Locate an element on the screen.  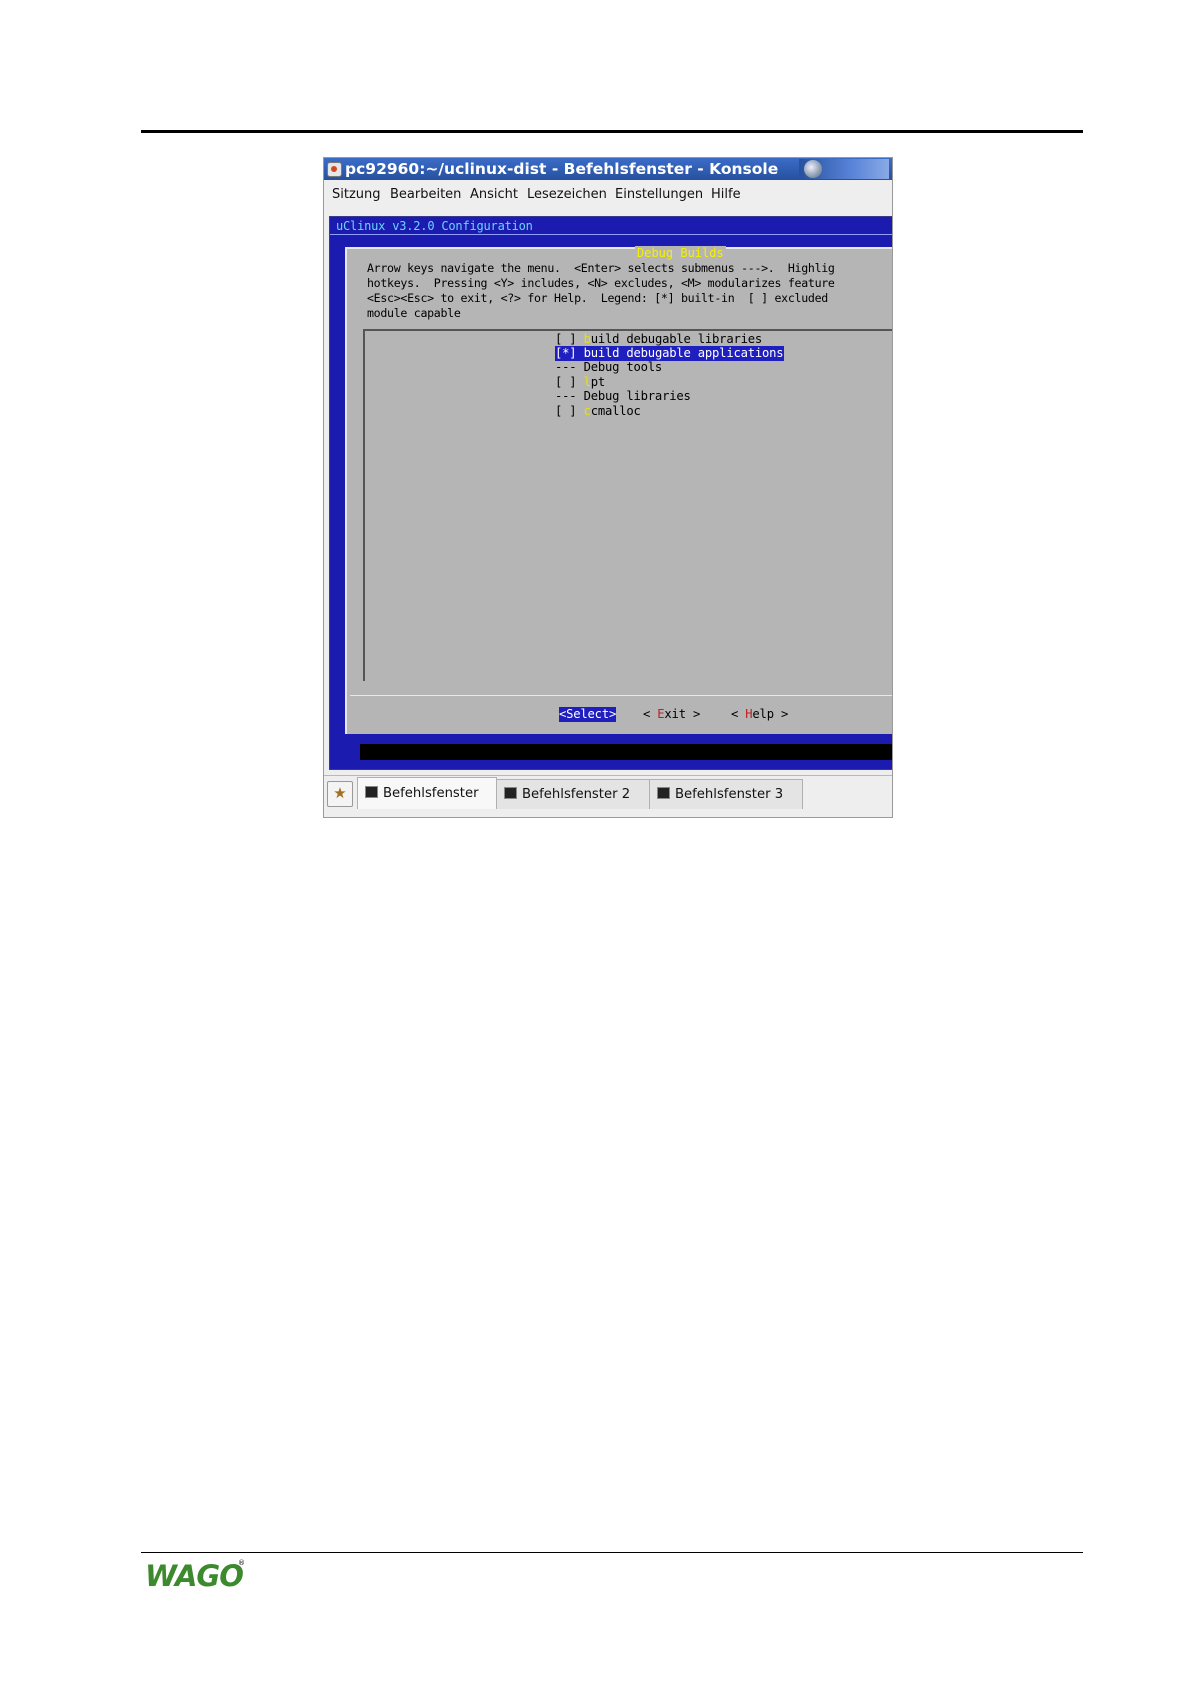
konsole-app-icon is located at coordinates (334, 169).